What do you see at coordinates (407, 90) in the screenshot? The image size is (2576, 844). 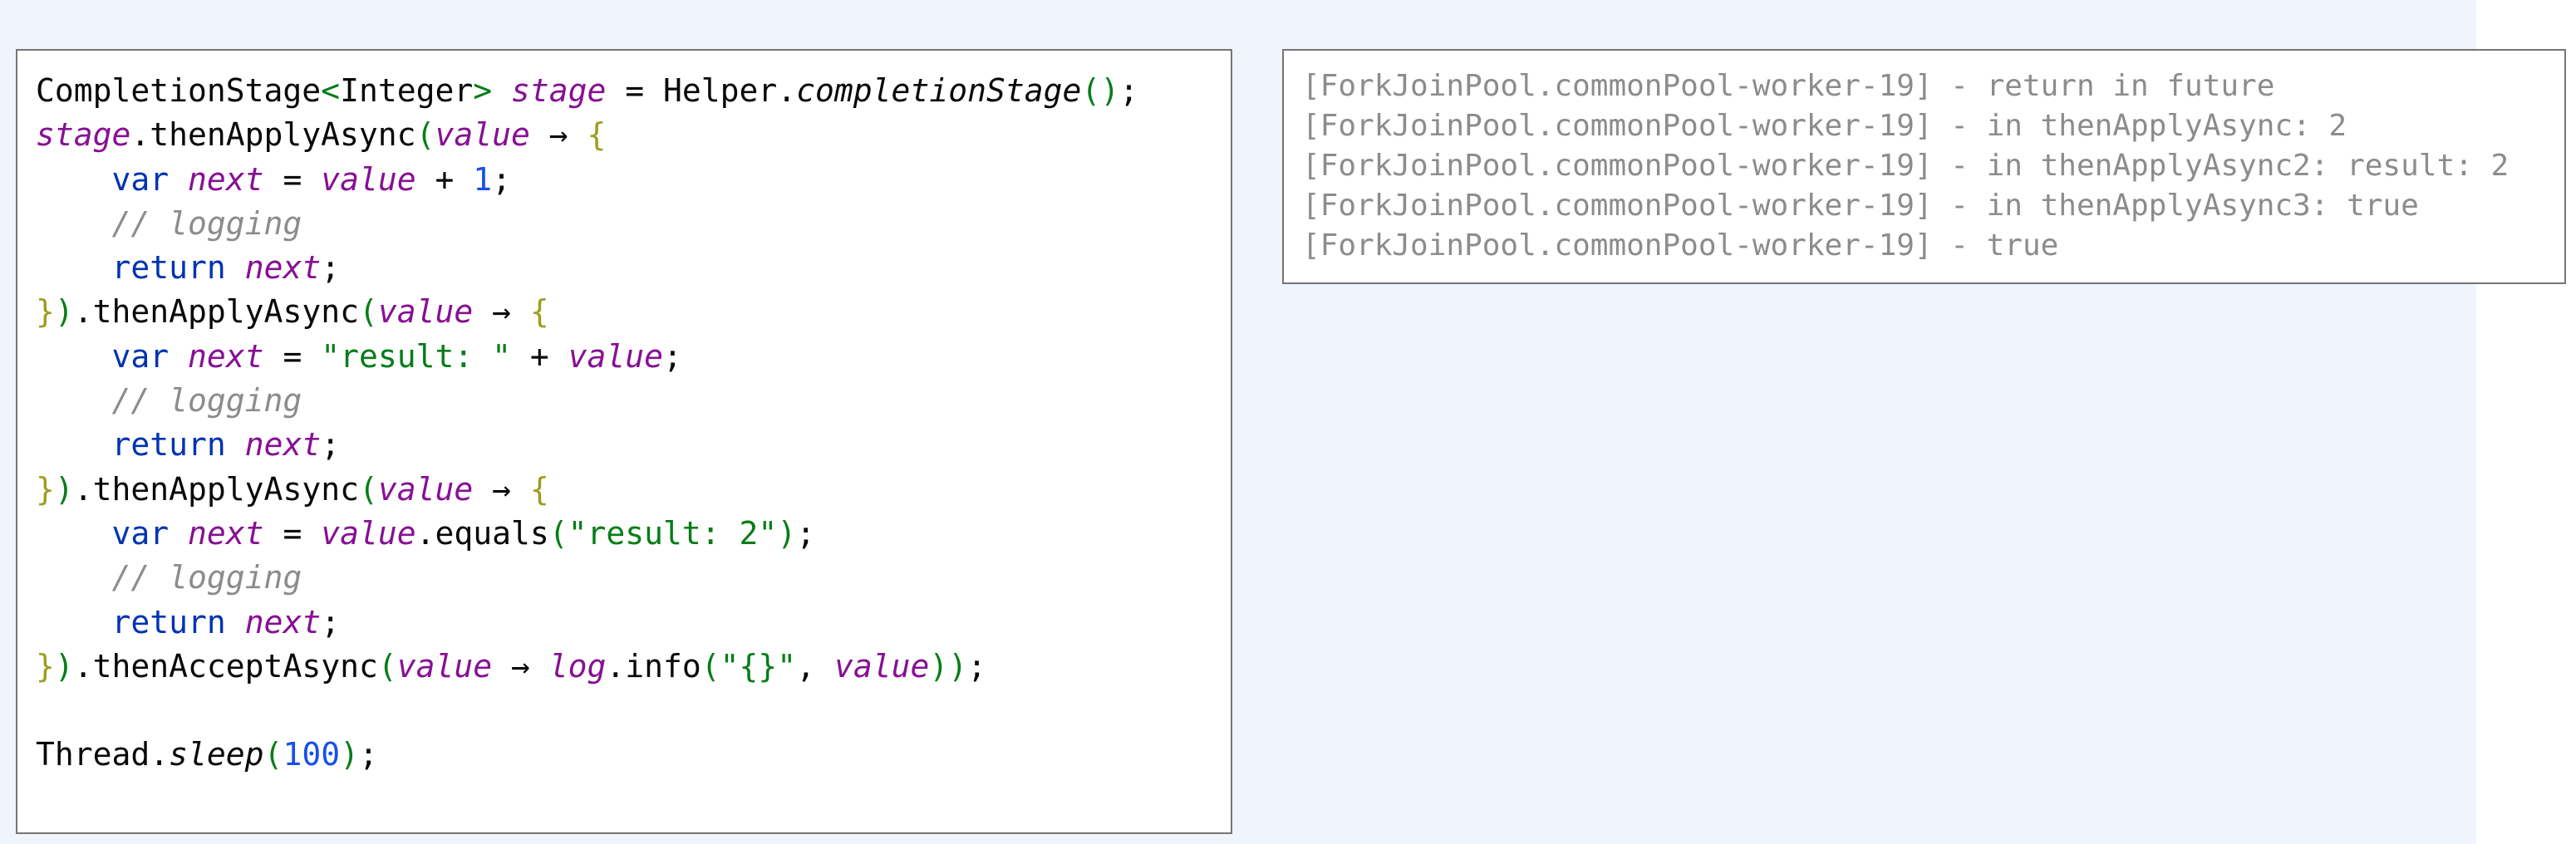 I see `code-token: Integer` at bounding box center [407, 90].